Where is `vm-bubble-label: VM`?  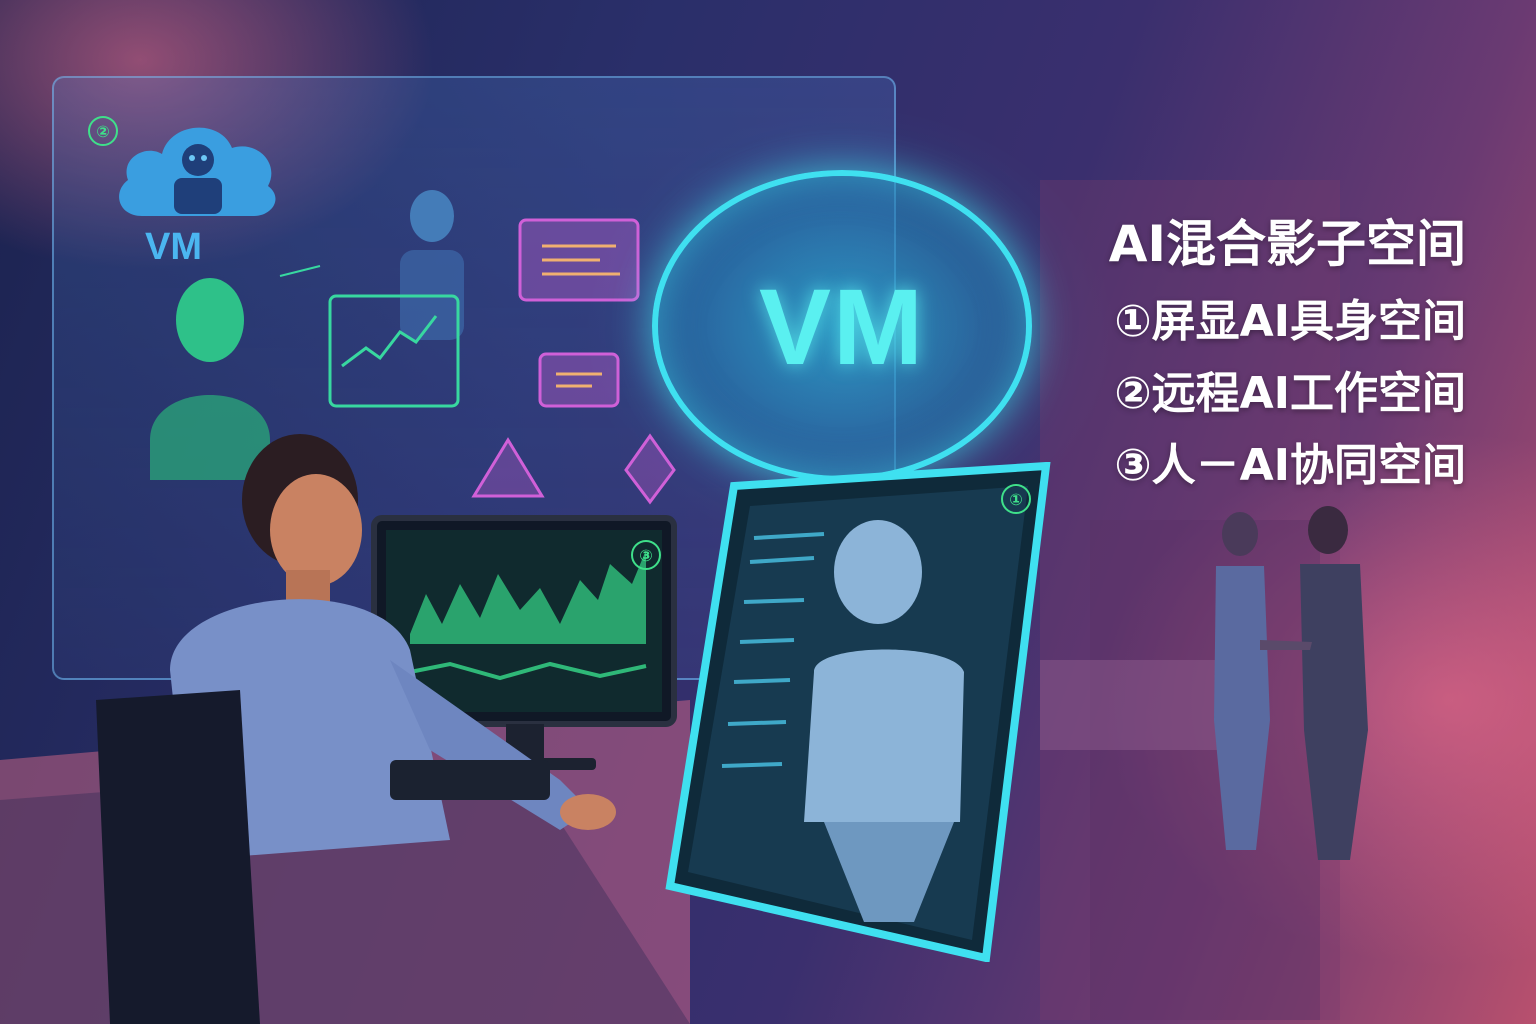 vm-bubble-label: VM is located at coordinates (842, 326).